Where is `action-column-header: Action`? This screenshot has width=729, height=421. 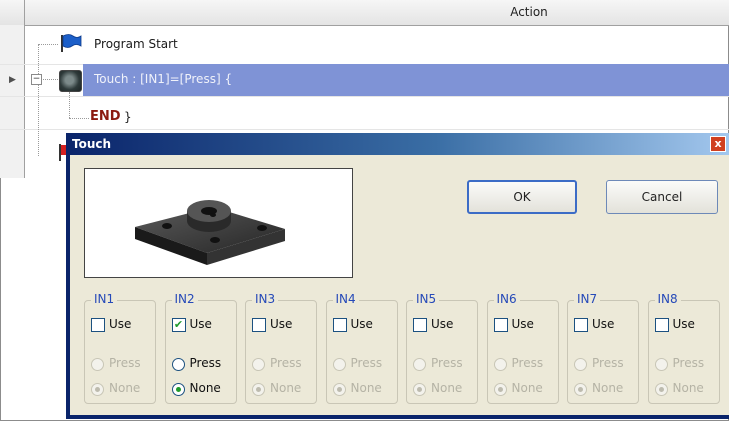
action-column-header: Action is located at coordinates (529, 12).